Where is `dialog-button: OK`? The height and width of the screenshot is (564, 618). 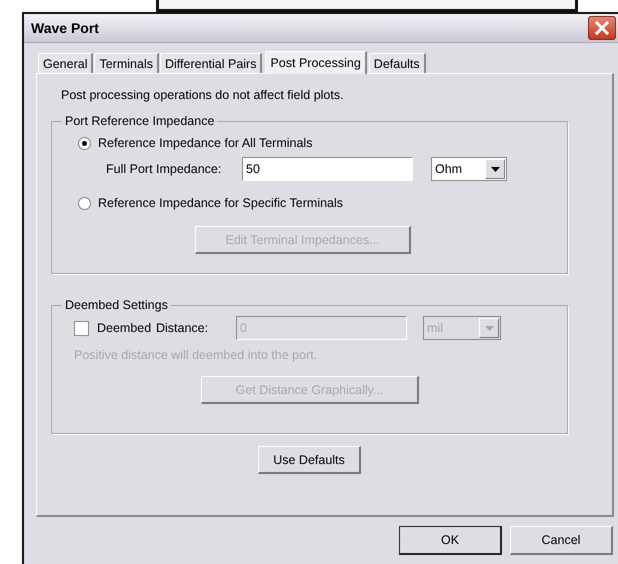
dialog-button: OK is located at coordinates (450, 540).